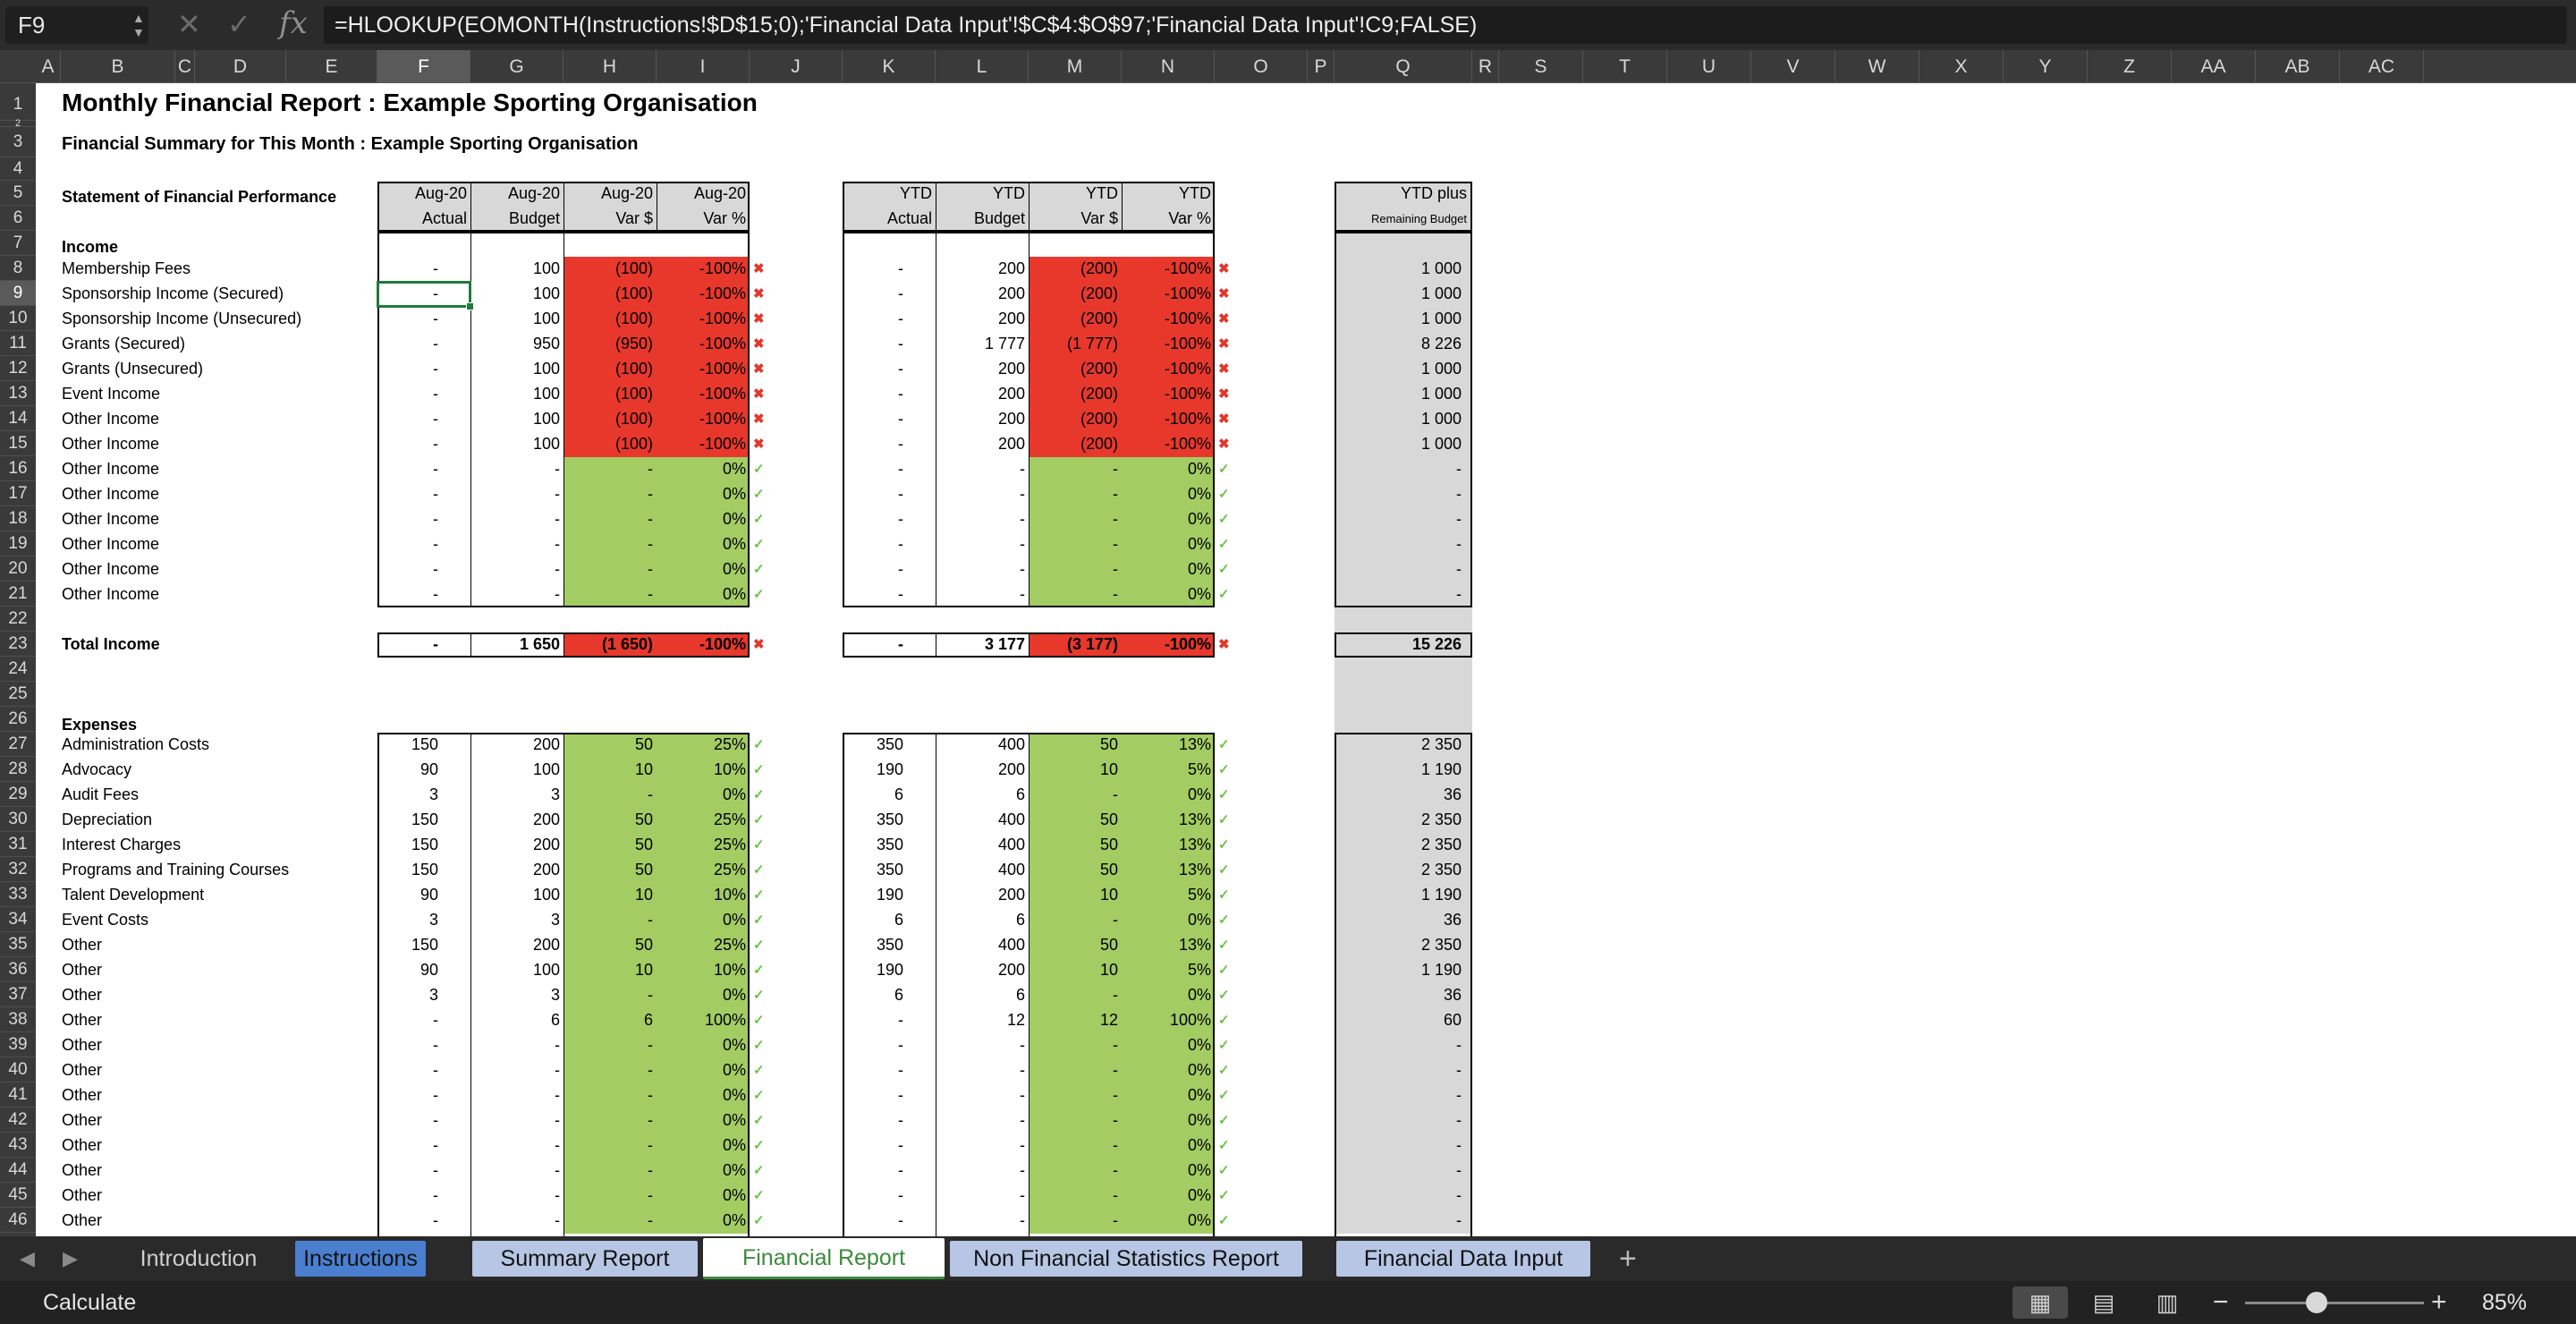 This screenshot has width=2576, height=1324. Describe the element at coordinates (18, 393) in the screenshot. I see `row-header-13: 13` at that location.